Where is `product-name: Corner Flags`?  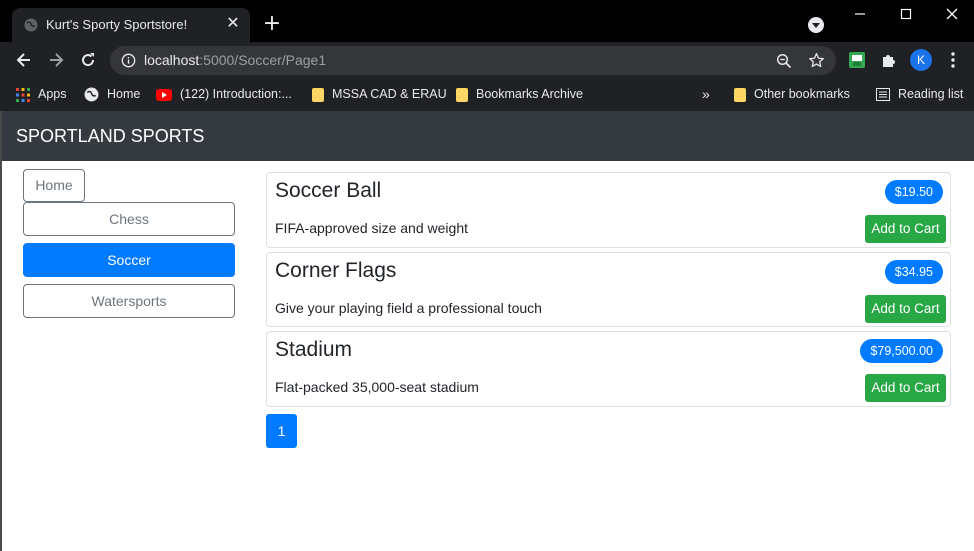
product-name: Corner Flags is located at coordinates (336, 270).